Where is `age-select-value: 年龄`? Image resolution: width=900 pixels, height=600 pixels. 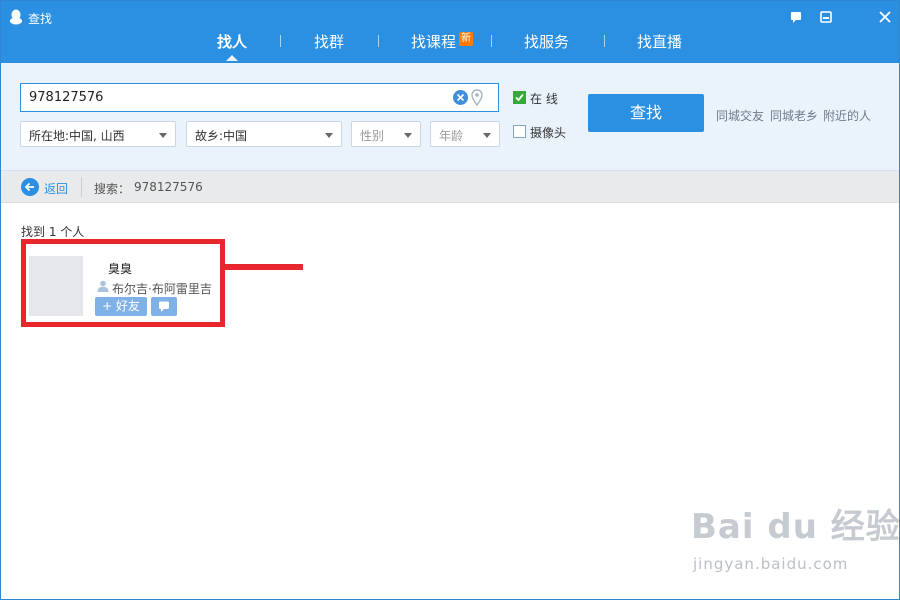
age-select-value: 年龄 is located at coordinates (451, 136).